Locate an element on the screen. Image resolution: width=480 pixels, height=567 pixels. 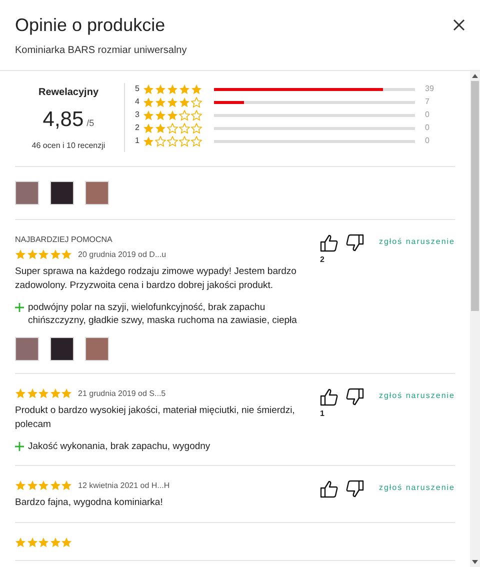
close-button is located at coordinates (459, 25).